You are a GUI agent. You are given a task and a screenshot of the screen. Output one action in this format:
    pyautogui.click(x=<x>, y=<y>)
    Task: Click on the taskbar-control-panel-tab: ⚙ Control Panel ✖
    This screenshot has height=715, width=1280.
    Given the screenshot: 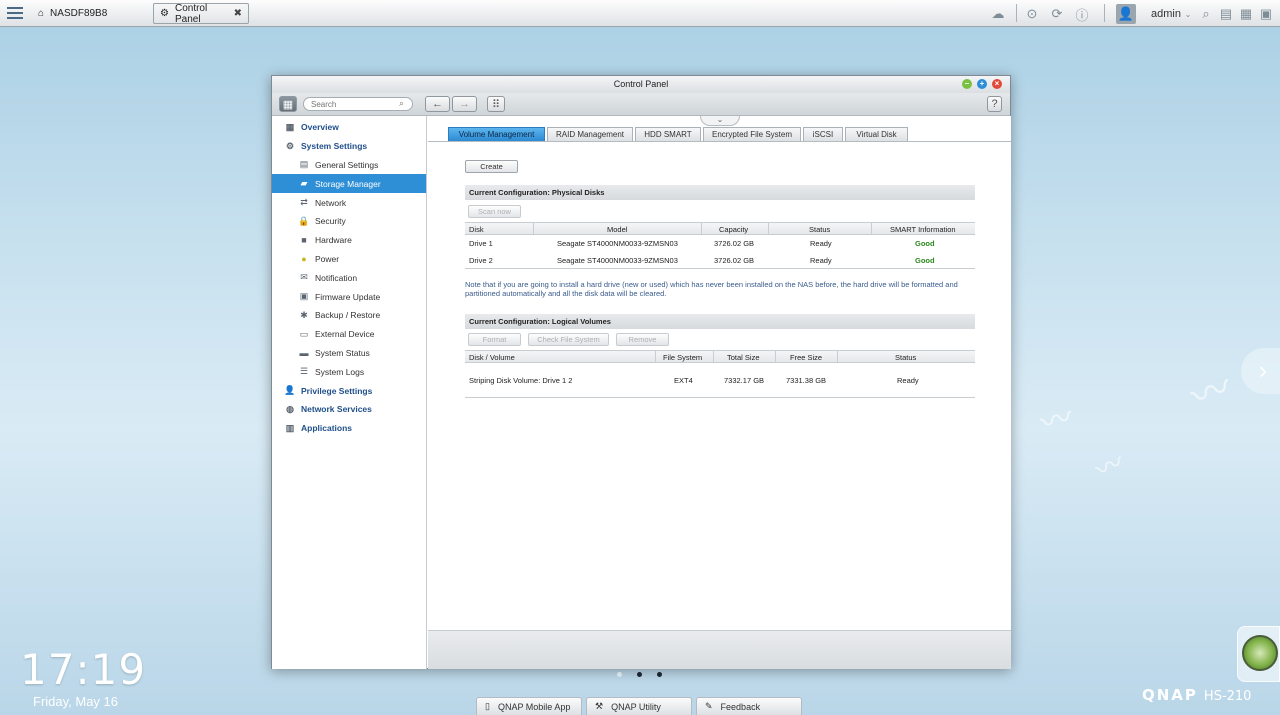 What is the action you would take?
    pyautogui.click(x=201, y=14)
    